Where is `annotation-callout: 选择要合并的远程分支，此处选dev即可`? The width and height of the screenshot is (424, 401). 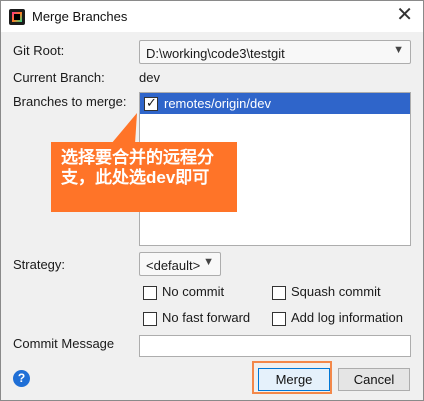 annotation-callout: 选择要合并的远程分支，此处选dev即可 is located at coordinates (144, 177).